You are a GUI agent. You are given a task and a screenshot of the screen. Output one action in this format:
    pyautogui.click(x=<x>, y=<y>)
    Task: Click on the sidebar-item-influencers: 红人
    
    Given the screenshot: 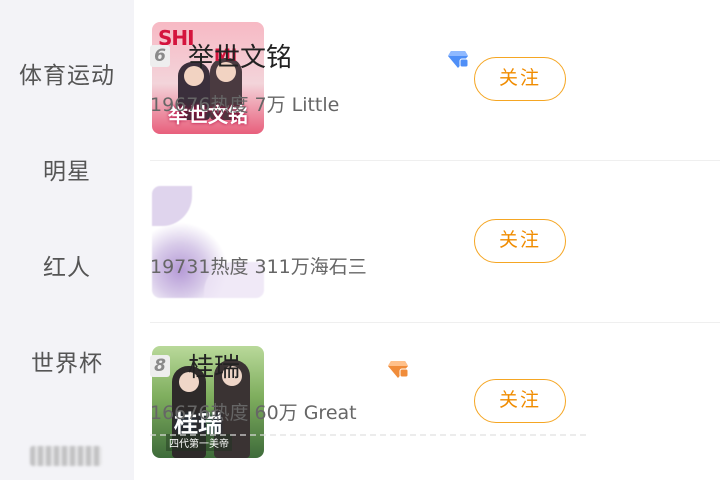 What is the action you would take?
    pyautogui.click(x=67, y=265)
    